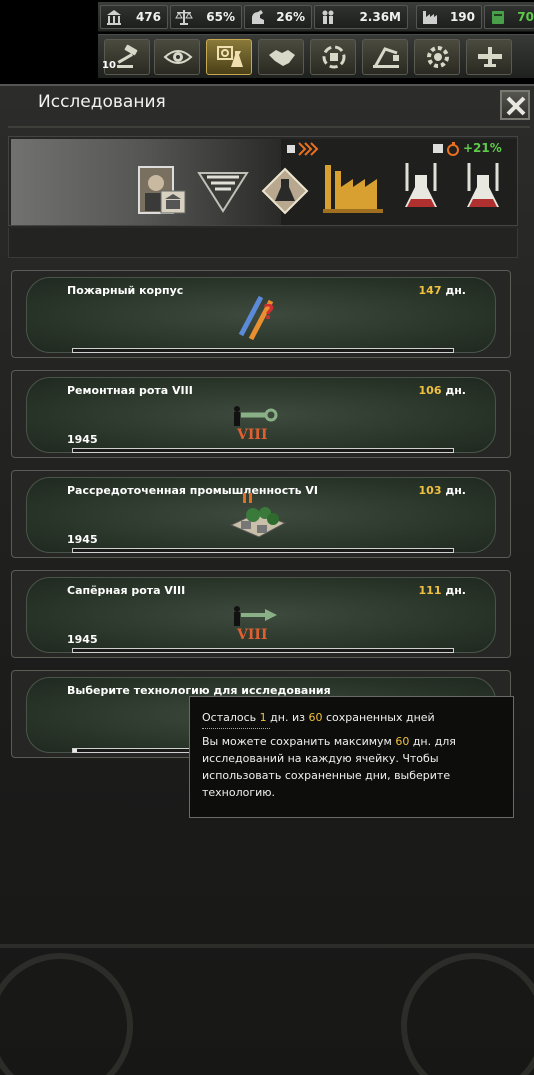 Image resolution: width=534 pixels, height=1075 pixels. I want to click on tech-days: 147 дн., so click(442, 290).